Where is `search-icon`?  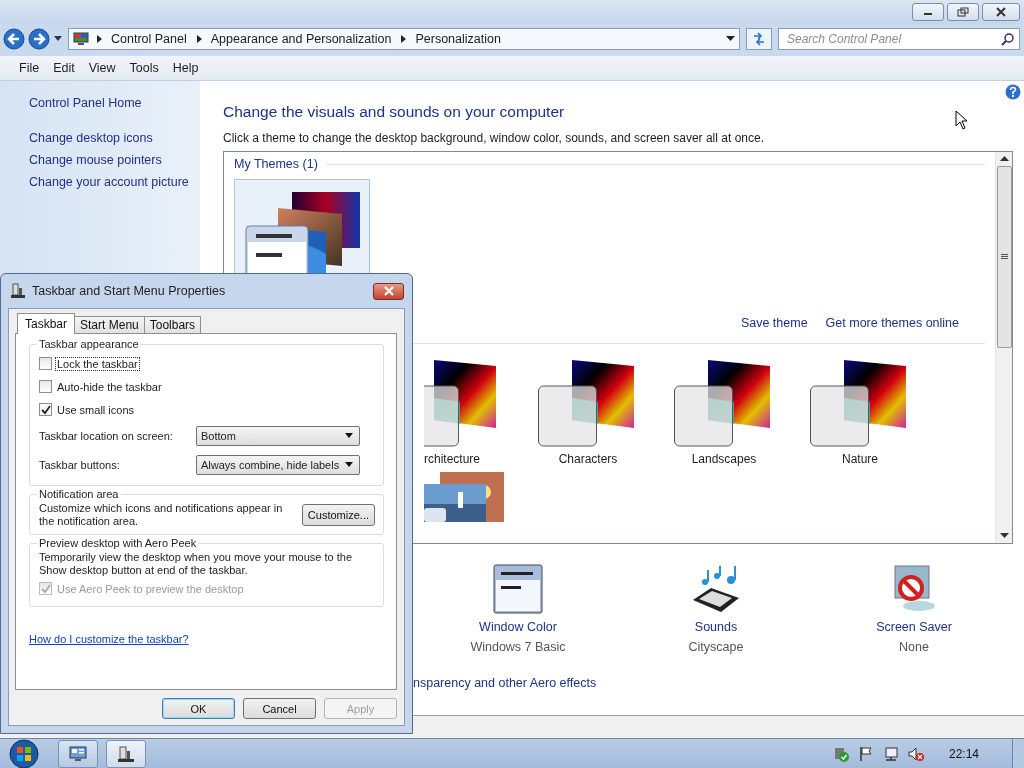 search-icon is located at coordinates (1007, 39).